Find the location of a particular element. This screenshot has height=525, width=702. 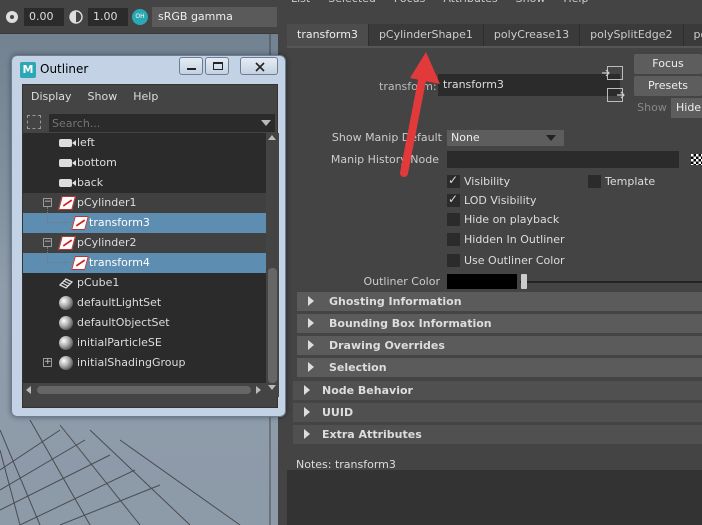

item-label: initialShadingGroup is located at coordinates (131, 362).